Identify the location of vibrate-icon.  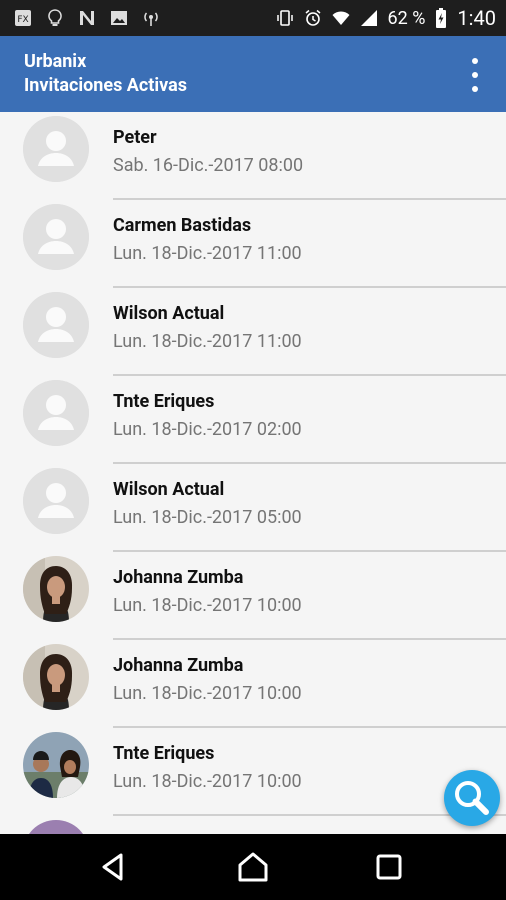
(284, 18).